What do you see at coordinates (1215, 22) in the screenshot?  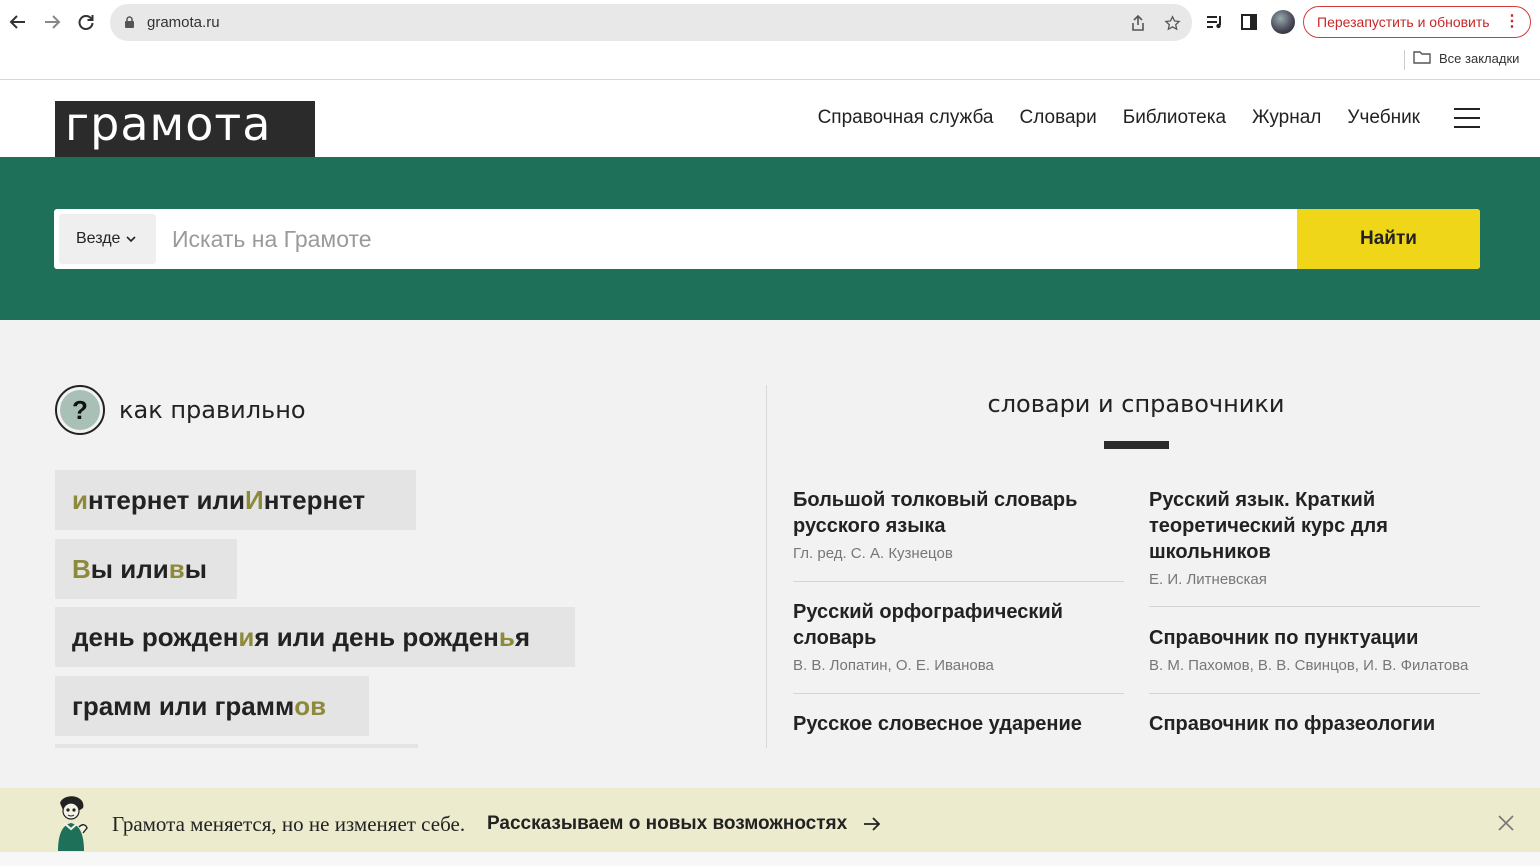 I see `media-control-icon` at bounding box center [1215, 22].